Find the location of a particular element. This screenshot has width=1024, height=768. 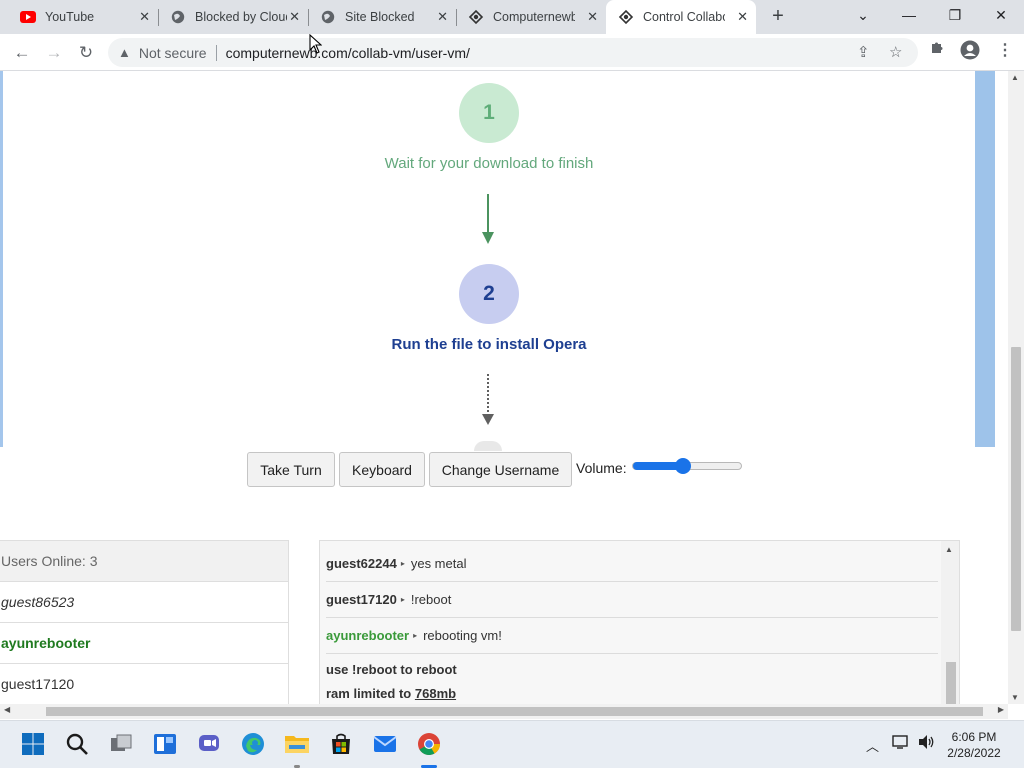

chat-text: rebooting vm! is located at coordinates (462, 635).